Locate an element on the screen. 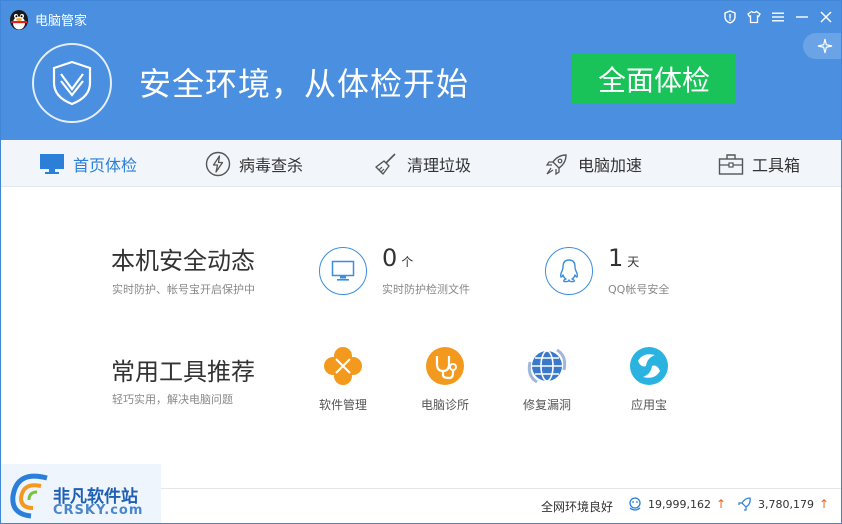 The image size is (842, 524). tab-virus-scan: 病毒查杀 is located at coordinates (254, 163).